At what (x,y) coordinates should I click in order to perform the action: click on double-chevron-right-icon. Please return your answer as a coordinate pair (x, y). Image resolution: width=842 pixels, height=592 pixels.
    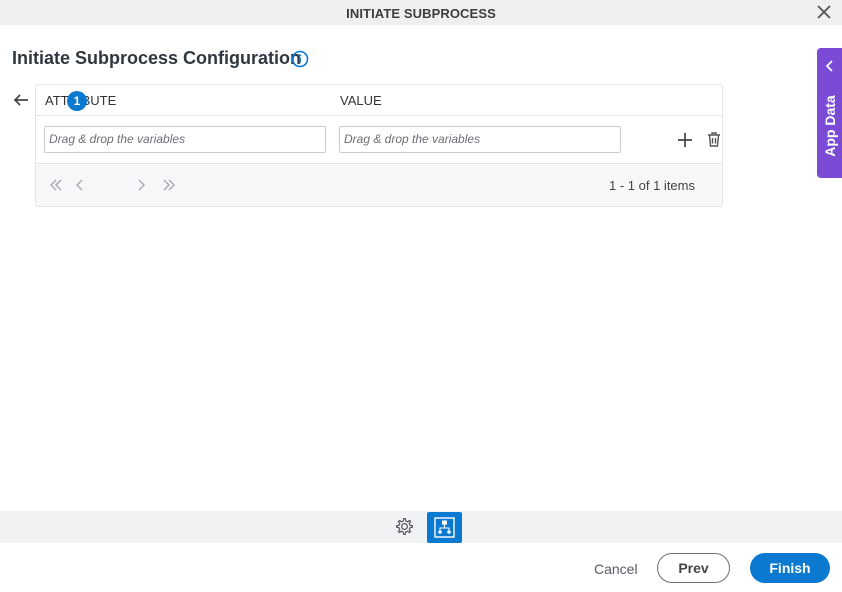
    Looking at the image, I should click on (169, 185).